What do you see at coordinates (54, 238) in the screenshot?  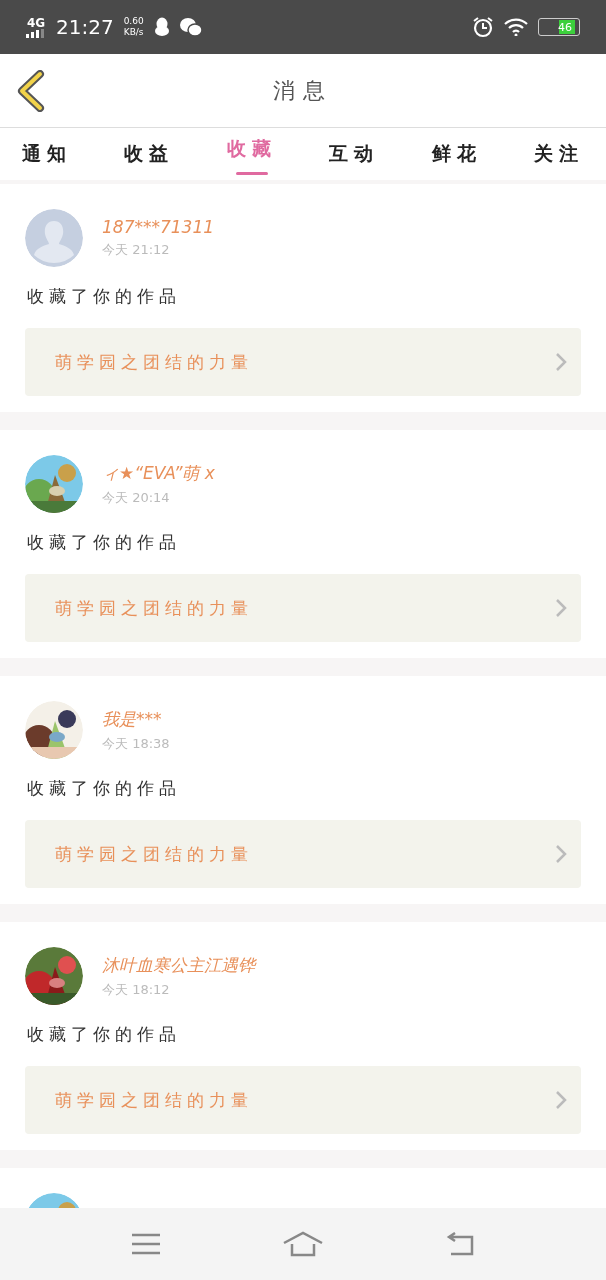 I see `avatar-icon` at bounding box center [54, 238].